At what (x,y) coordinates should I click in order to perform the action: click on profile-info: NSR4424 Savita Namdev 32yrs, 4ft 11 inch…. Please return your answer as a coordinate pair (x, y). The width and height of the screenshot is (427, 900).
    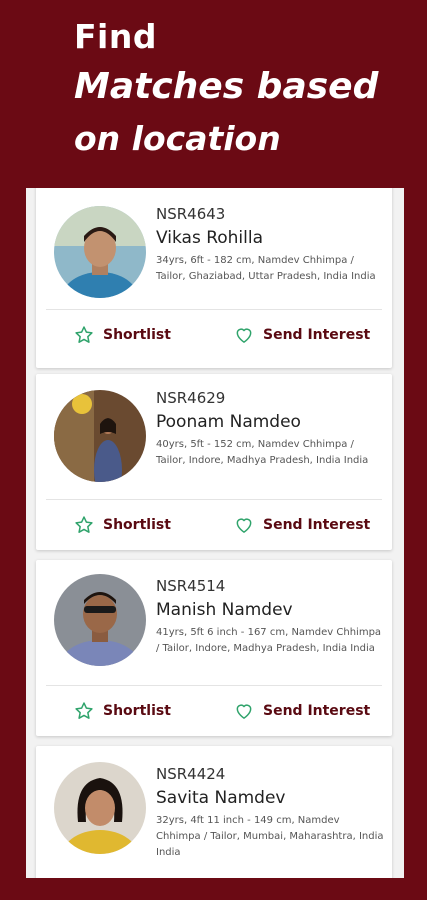
    Looking at the image, I should click on (270, 812).